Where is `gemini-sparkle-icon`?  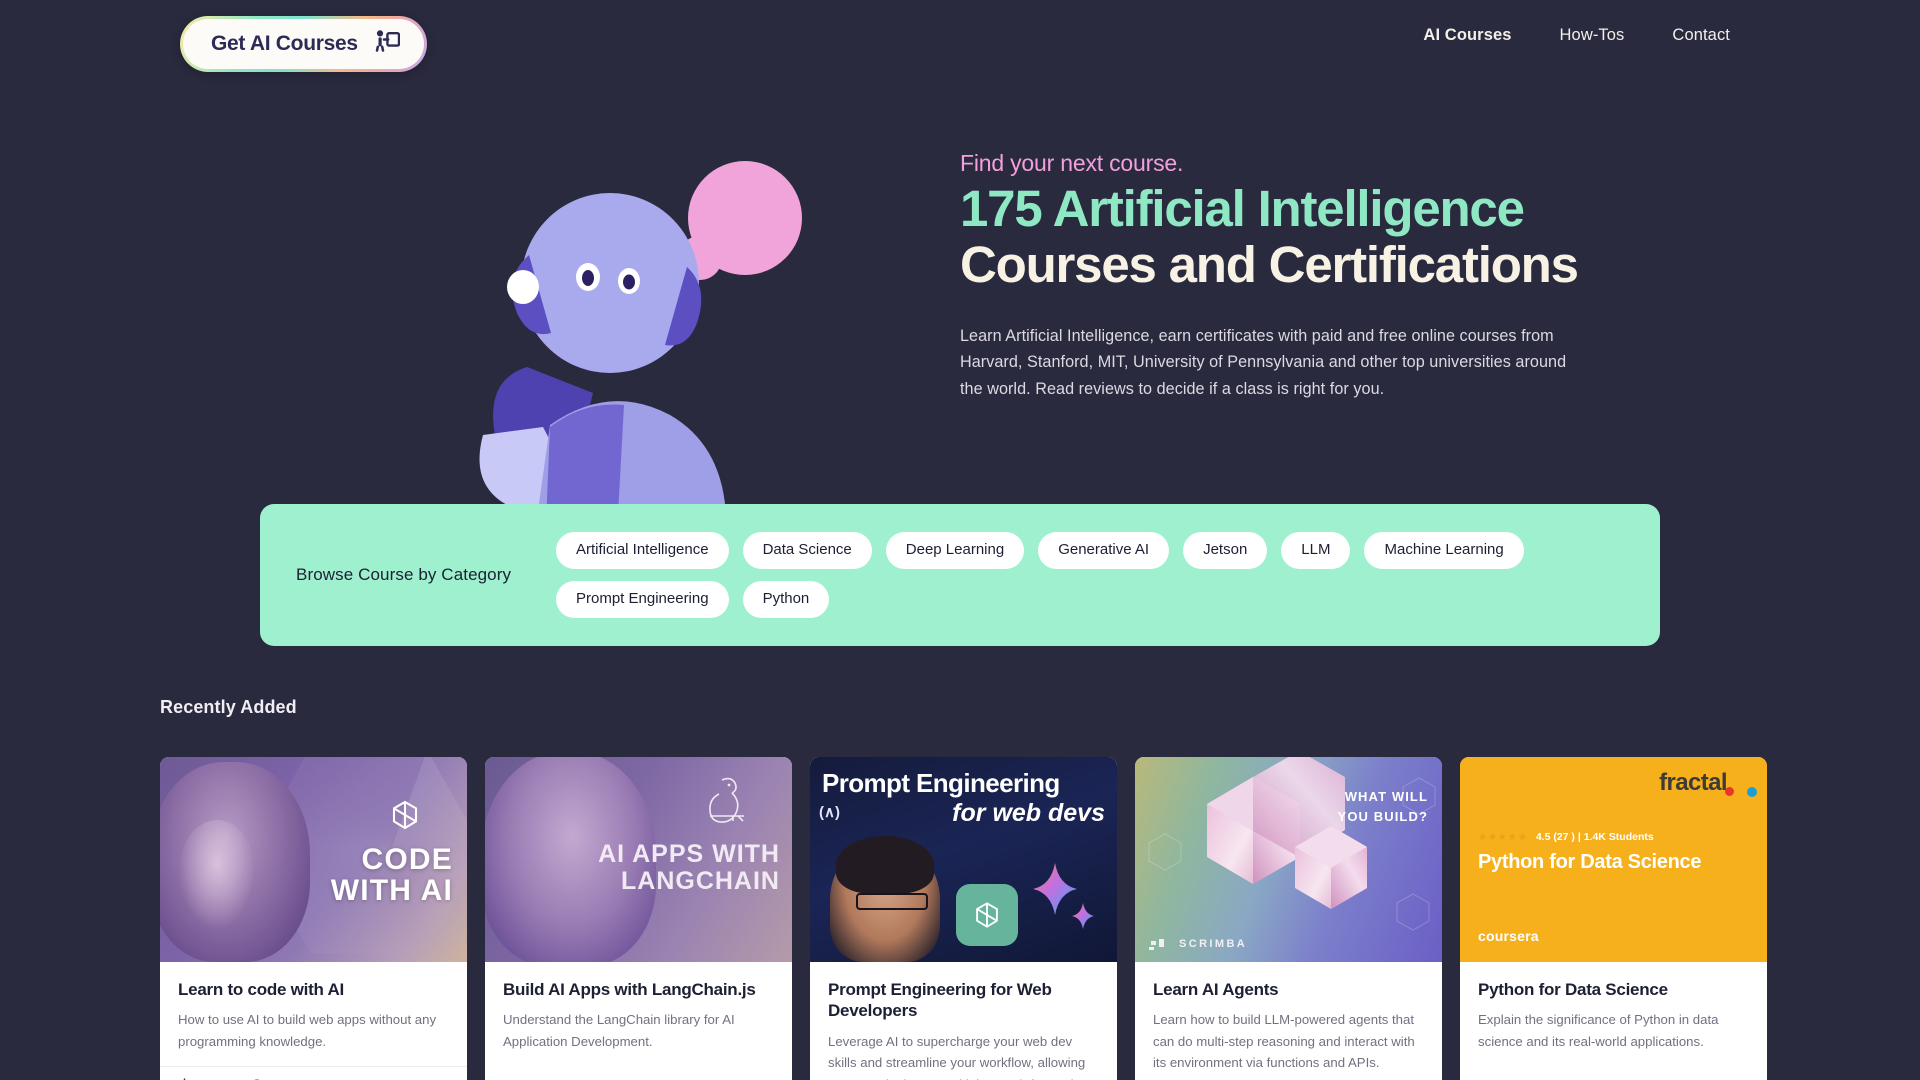
gemini-sparkle-icon is located at coordinates (1062, 900).